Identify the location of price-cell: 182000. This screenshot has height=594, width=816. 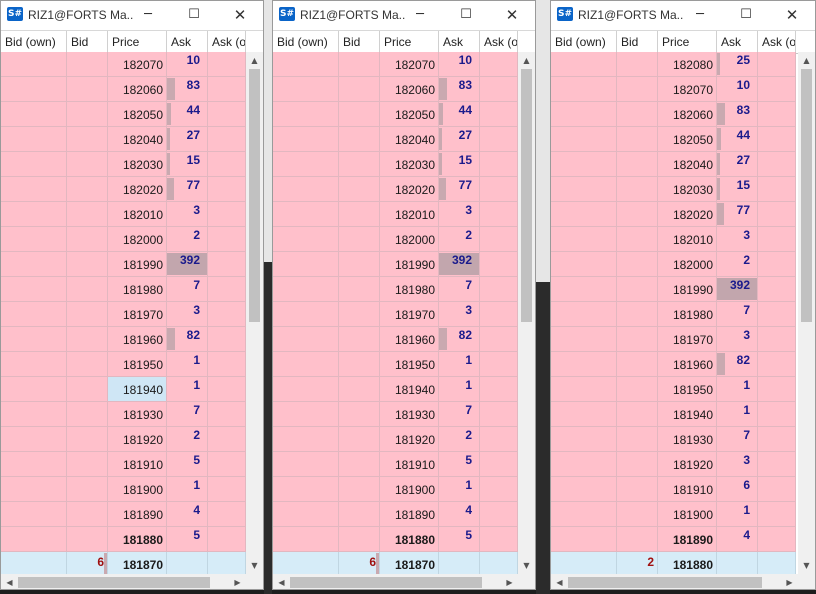
(409, 239).